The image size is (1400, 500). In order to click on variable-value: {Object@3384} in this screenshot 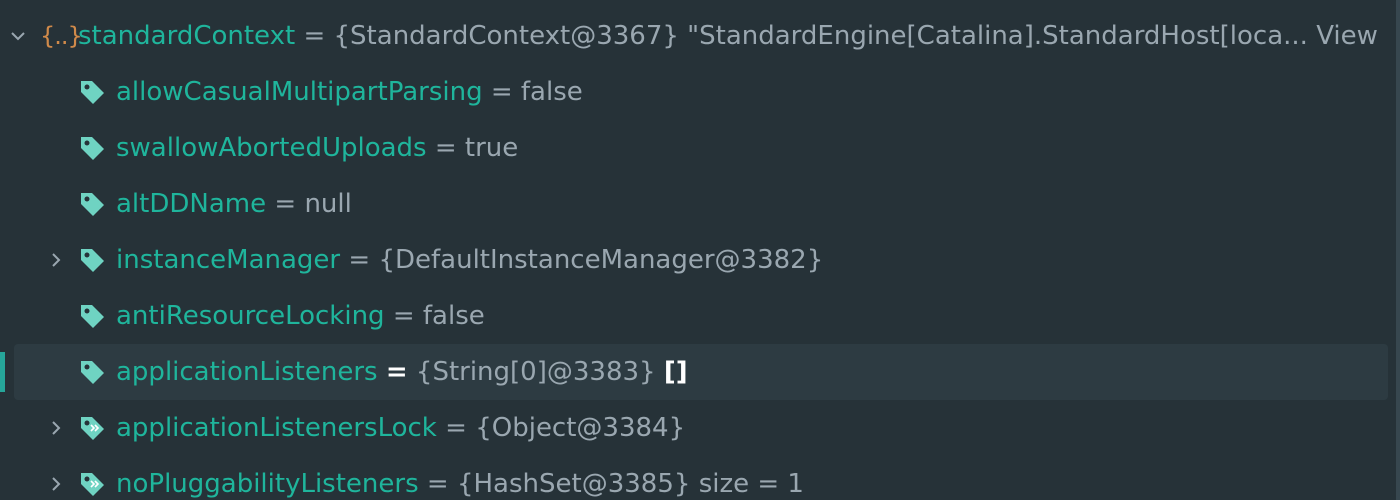, I will do `click(580, 428)`.